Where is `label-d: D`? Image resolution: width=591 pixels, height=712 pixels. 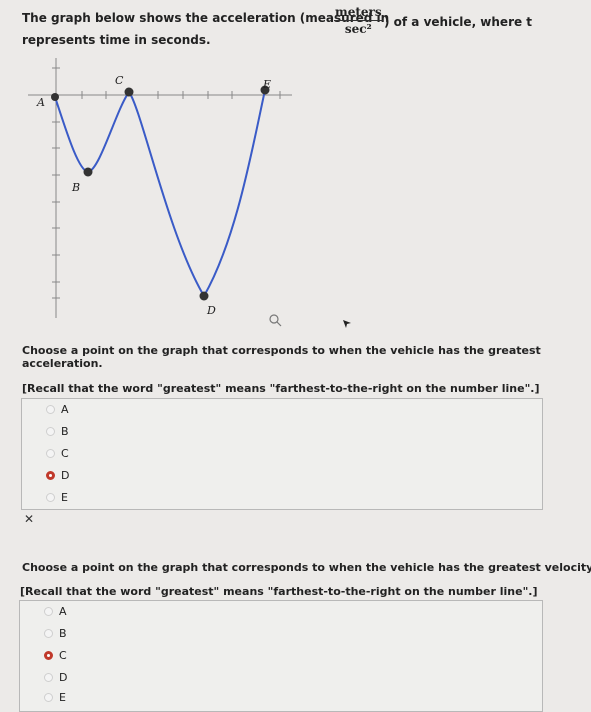 label-d: D is located at coordinates (211, 310).